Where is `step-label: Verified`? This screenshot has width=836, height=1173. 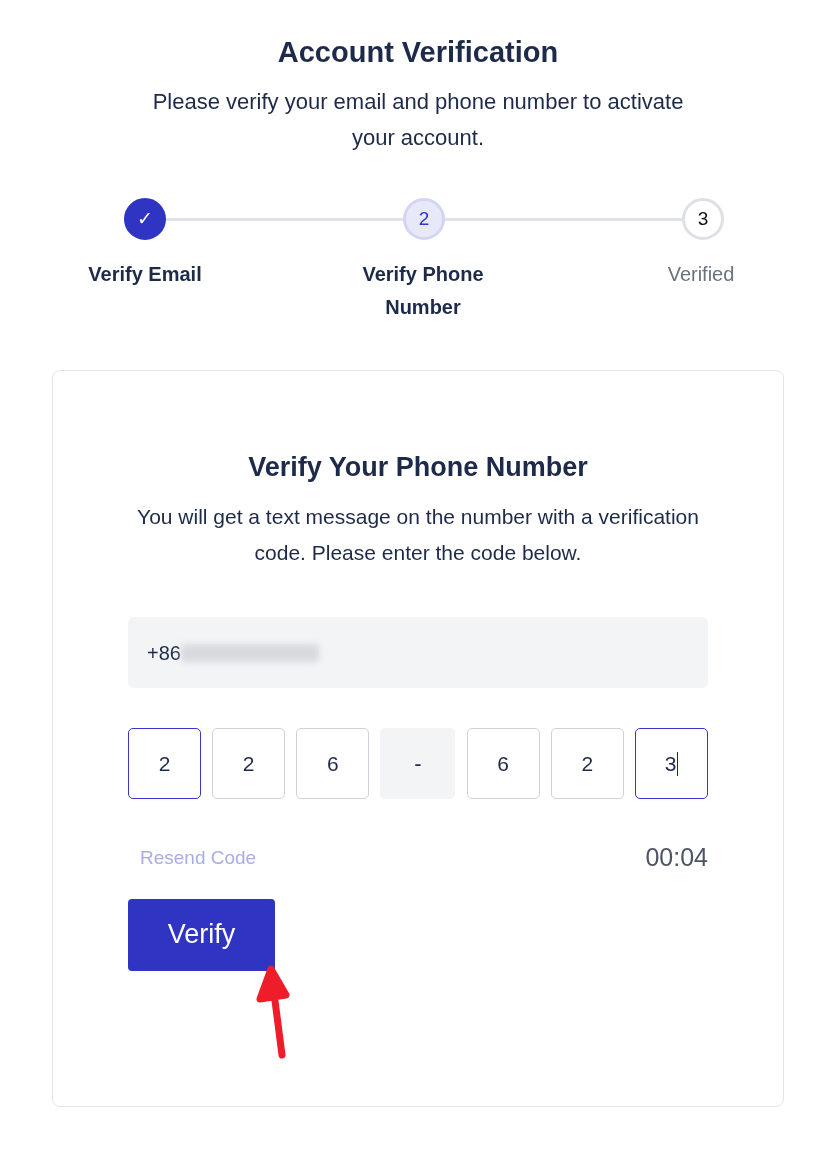 step-label: Verified is located at coordinates (701, 274).